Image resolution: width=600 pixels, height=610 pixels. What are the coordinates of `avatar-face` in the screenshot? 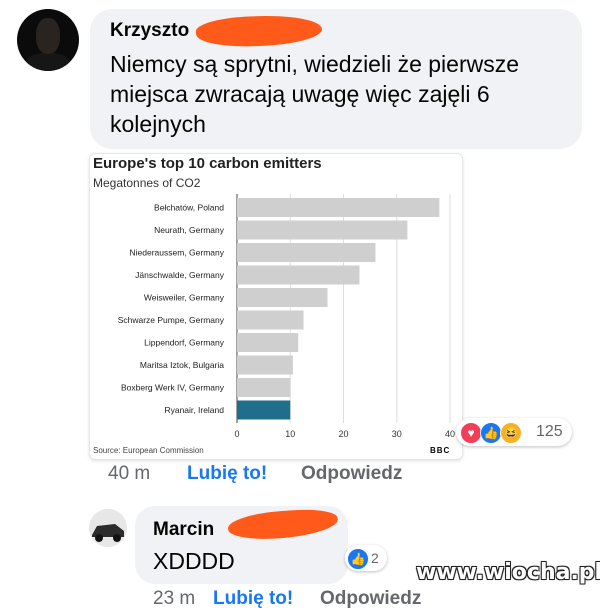 It's located at (48, 36).